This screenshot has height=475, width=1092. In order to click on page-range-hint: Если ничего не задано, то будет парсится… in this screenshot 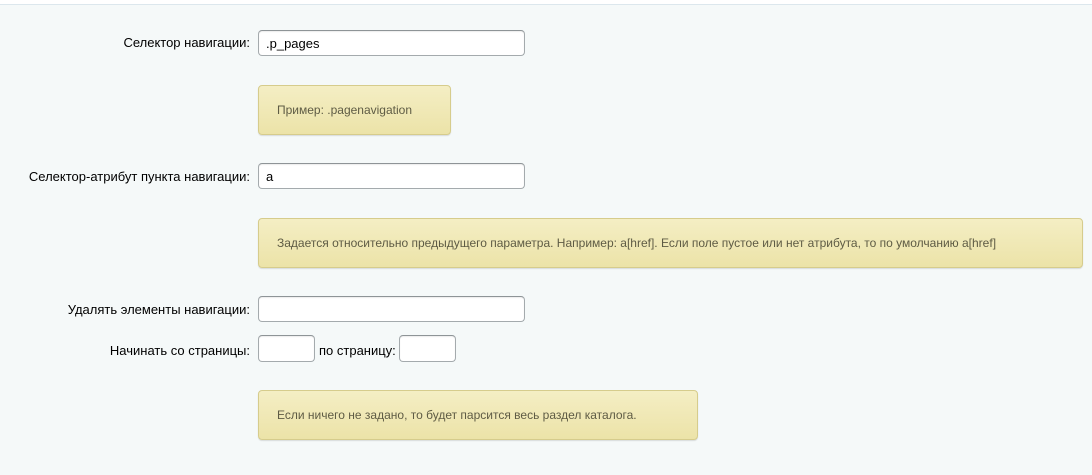, I will do `click(478, 415)`.